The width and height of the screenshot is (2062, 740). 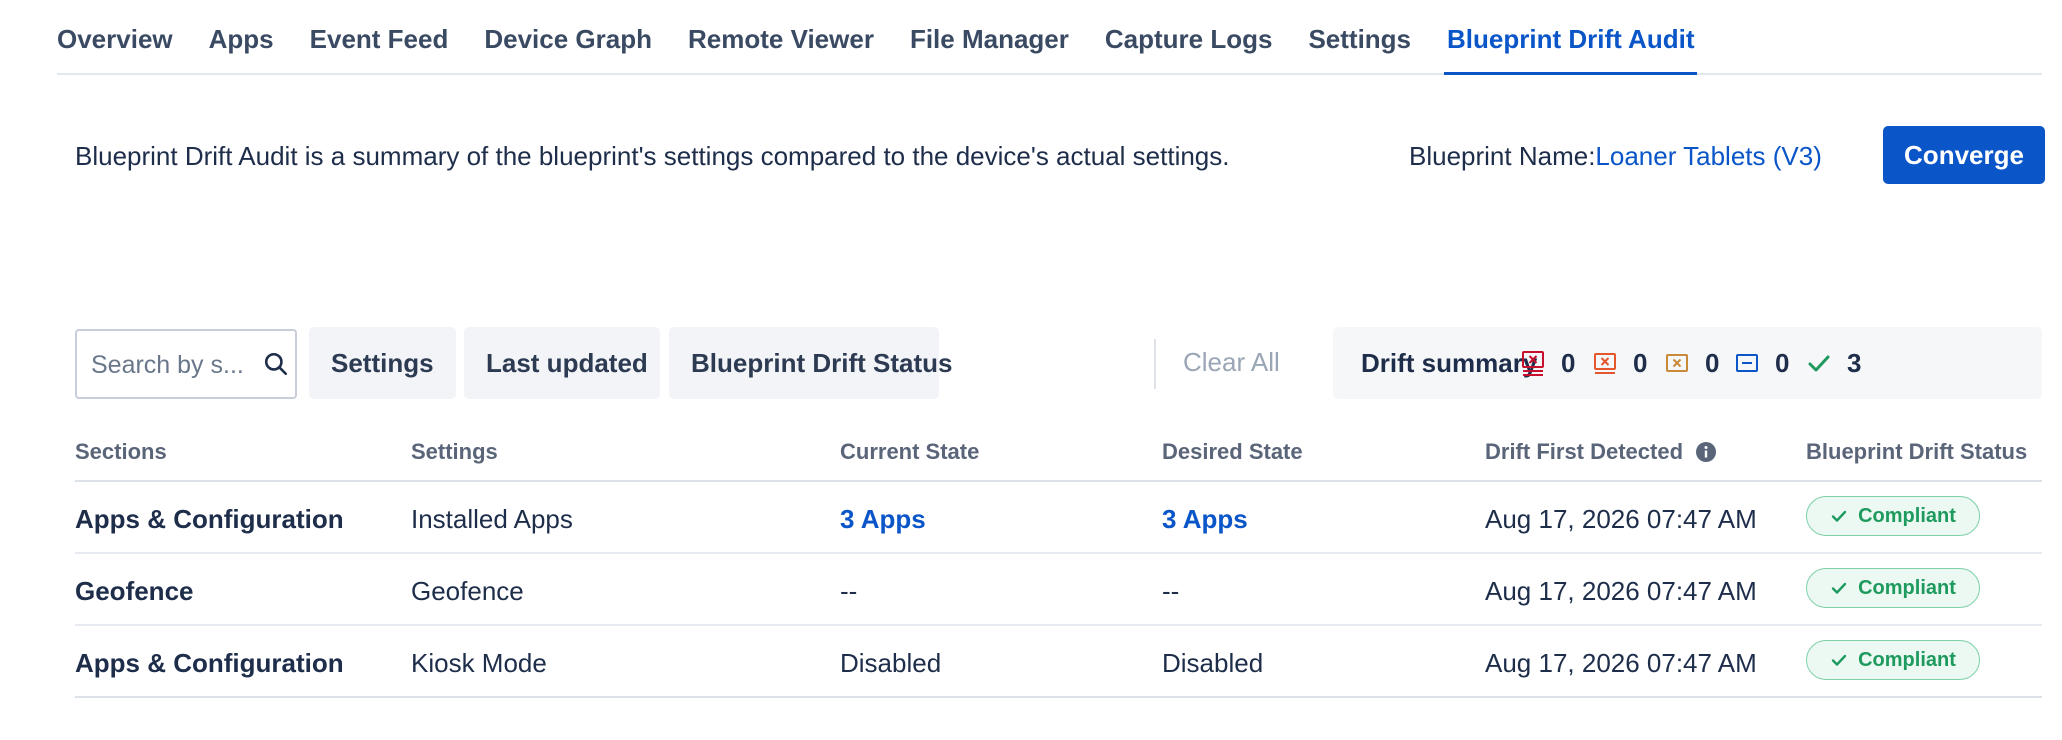 What do you see at coordinates (1605, 363) in the screenshot?
I see `high-drift-icon` at bounding box center [1605, 363].